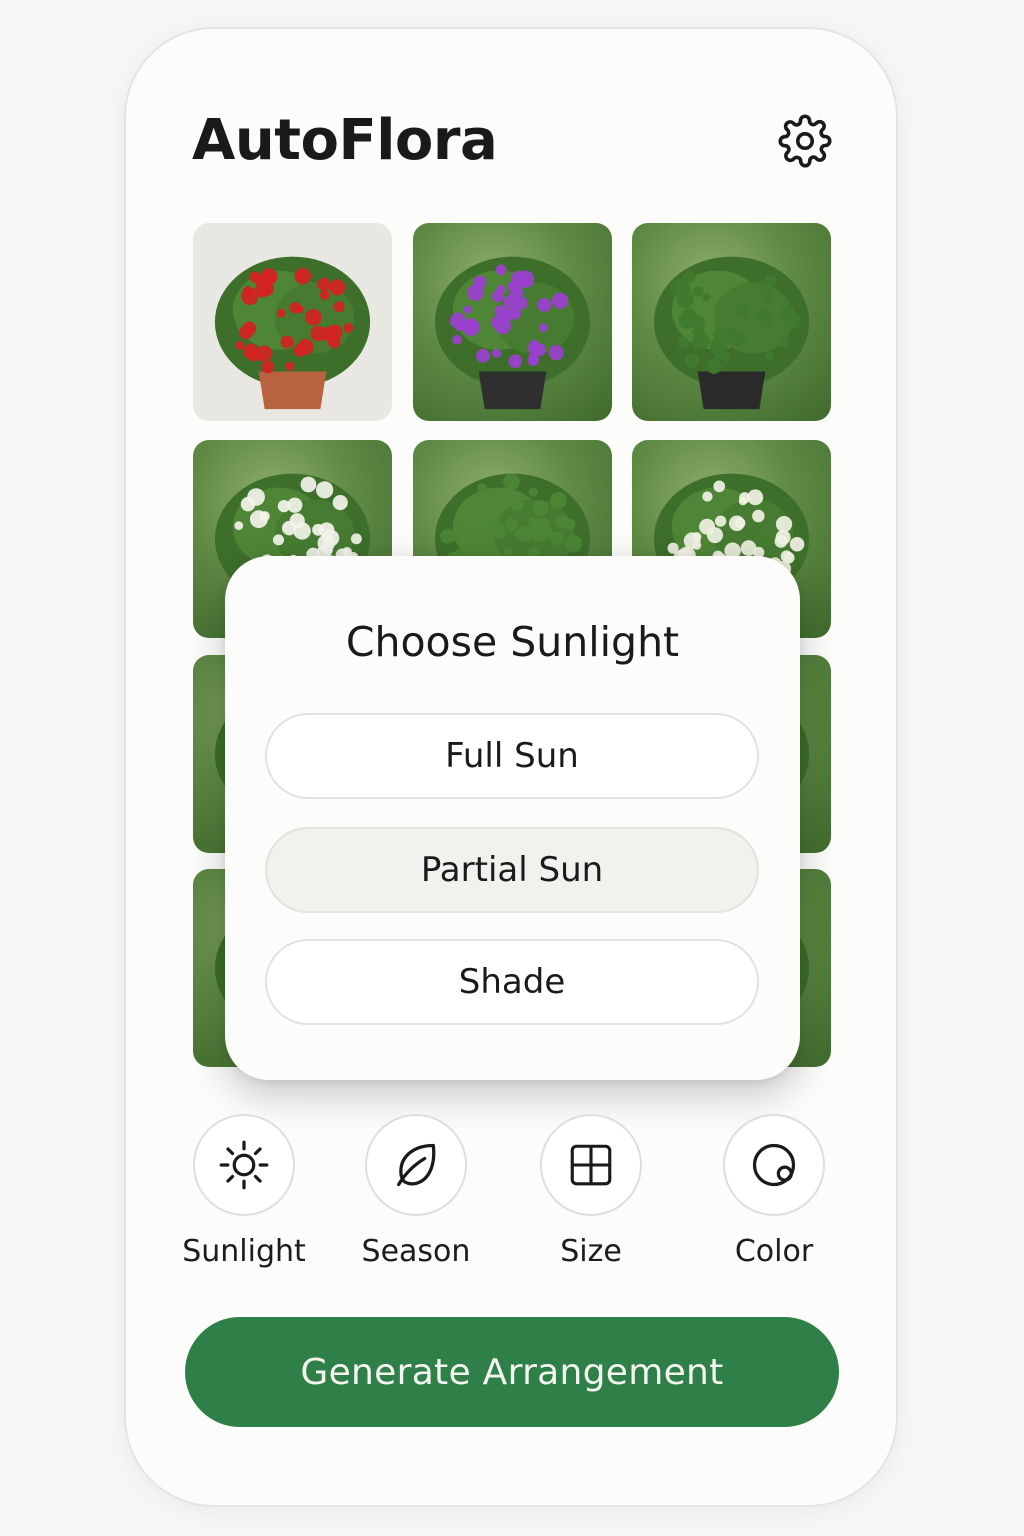 This screenshot has height=1536, width=1024. I want to click on purple-petunia-photo, so click(512, 322).